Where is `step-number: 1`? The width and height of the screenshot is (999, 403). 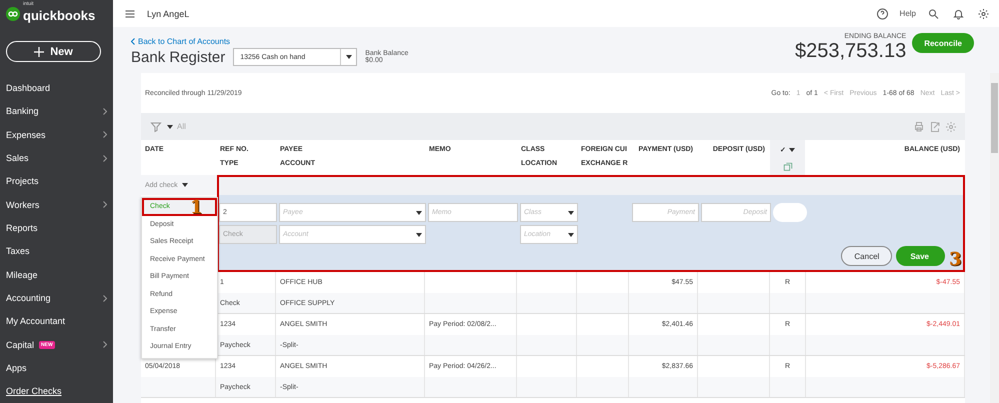
step-number: 1 is located at coordinates (196, 208).